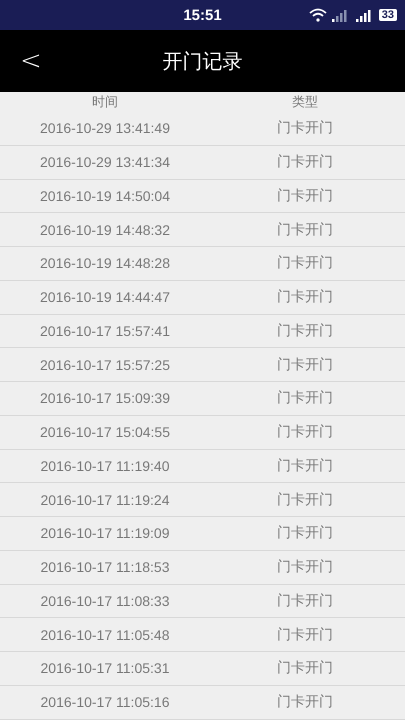  Describe the element at coordinates (105, 500) in the screenshot. I see `table-cell-text: 2016-10-17 11:19:24` at that location.